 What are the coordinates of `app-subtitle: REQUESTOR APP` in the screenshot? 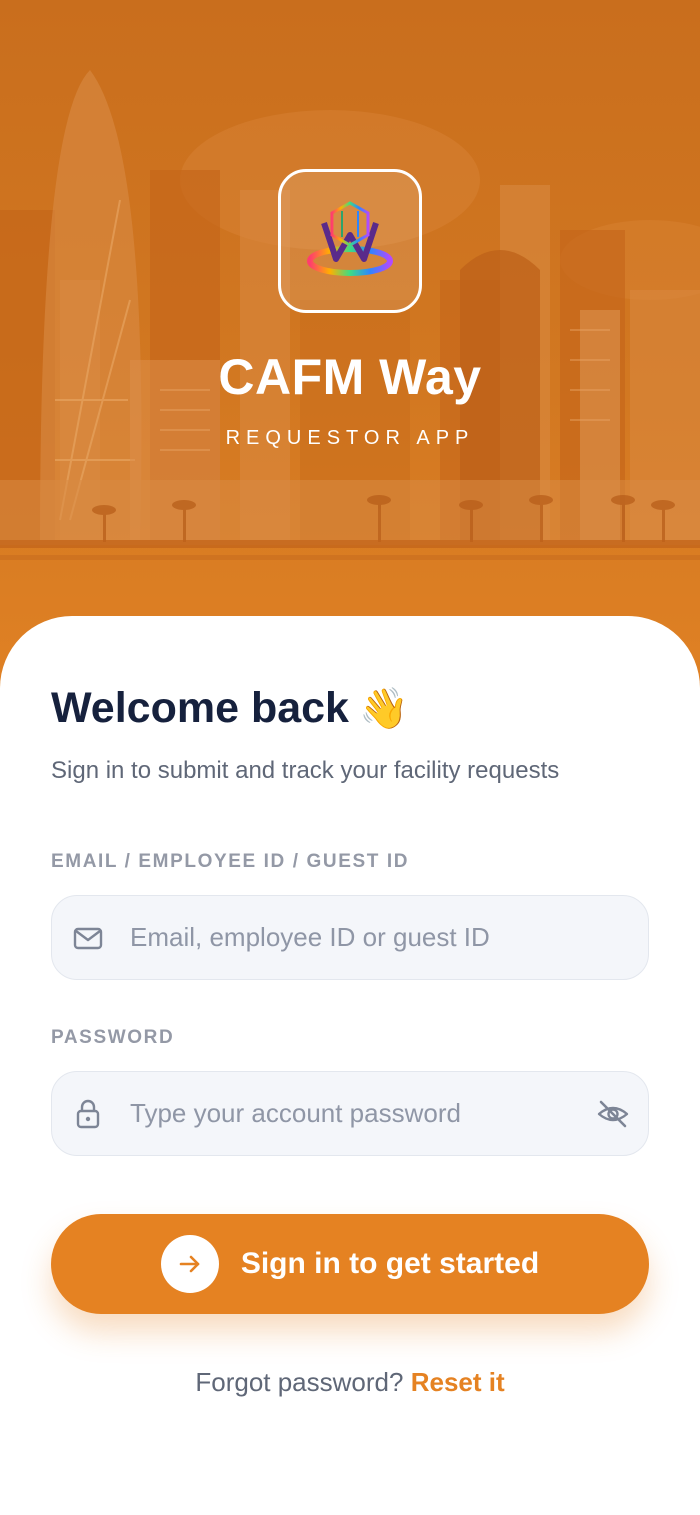 It's located at (350, 438).